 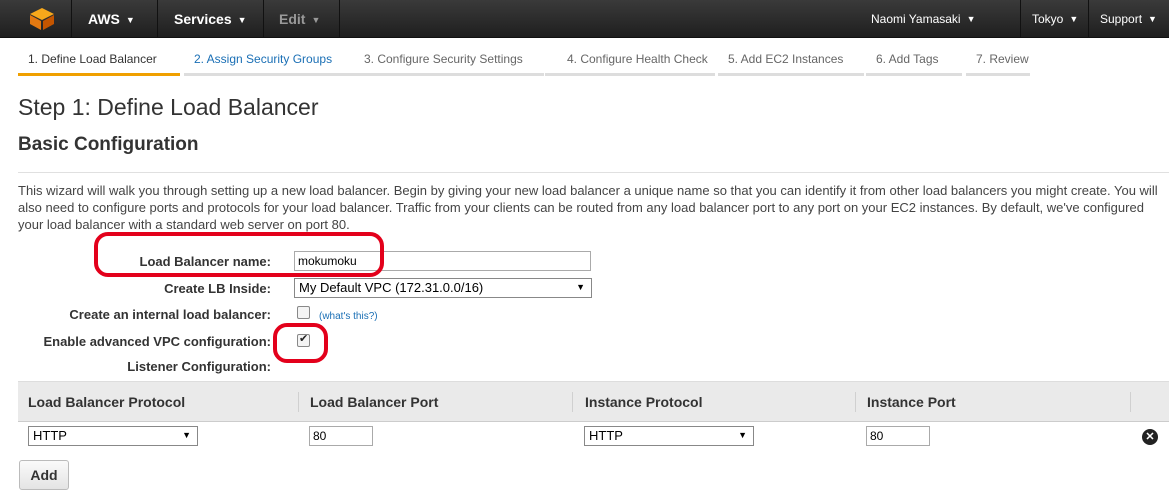 What do you see at coordinates (99, 64) in the screenshot?
I see `step-define-load-balancer: 1. Define Load Balancer` at bounding box center [99, 64].